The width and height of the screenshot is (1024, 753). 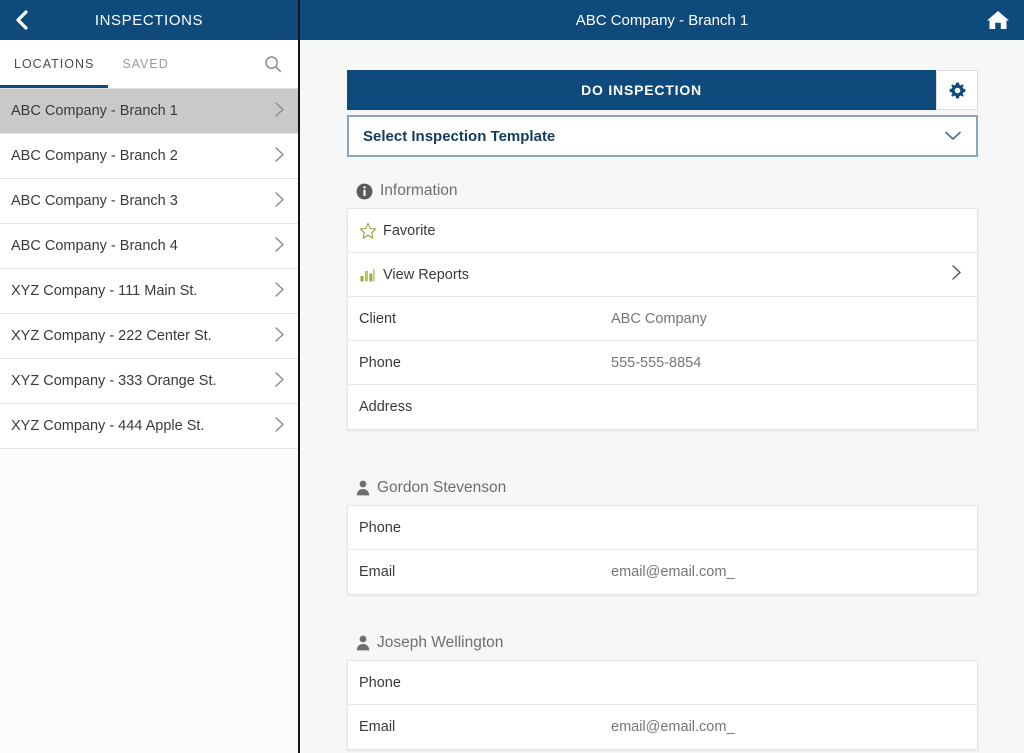 I want to click on do-inspection-row: DO INSPECTION, so click(x=662, y=90).